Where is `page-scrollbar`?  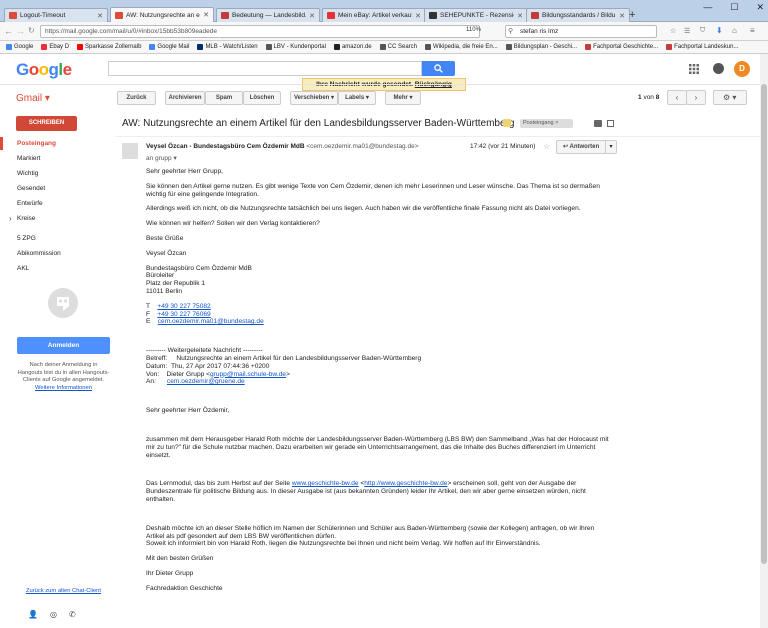
page-scrollbar is located at coordinates (764, 341).